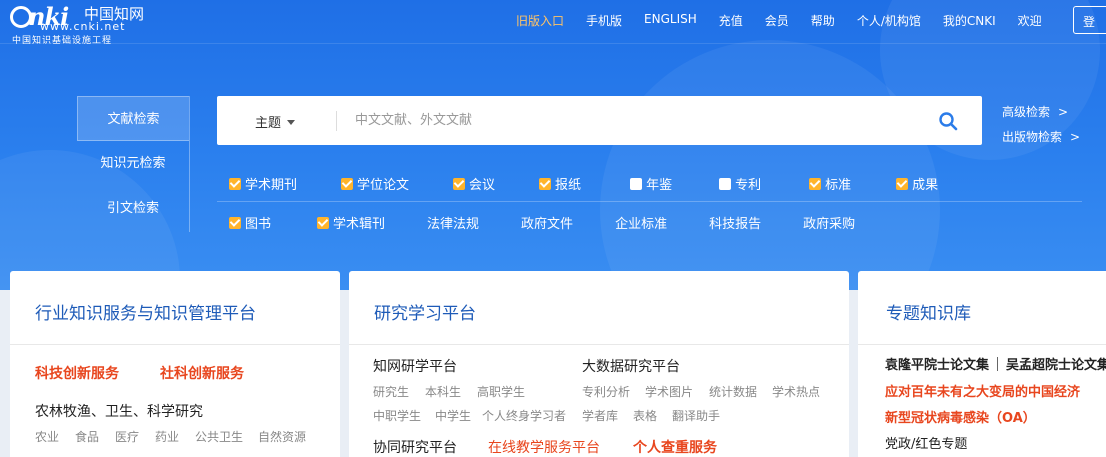 The image size is (1106, 457). I want to click on link-big-data-platform: 大数据研究平台, so click(631, 366).